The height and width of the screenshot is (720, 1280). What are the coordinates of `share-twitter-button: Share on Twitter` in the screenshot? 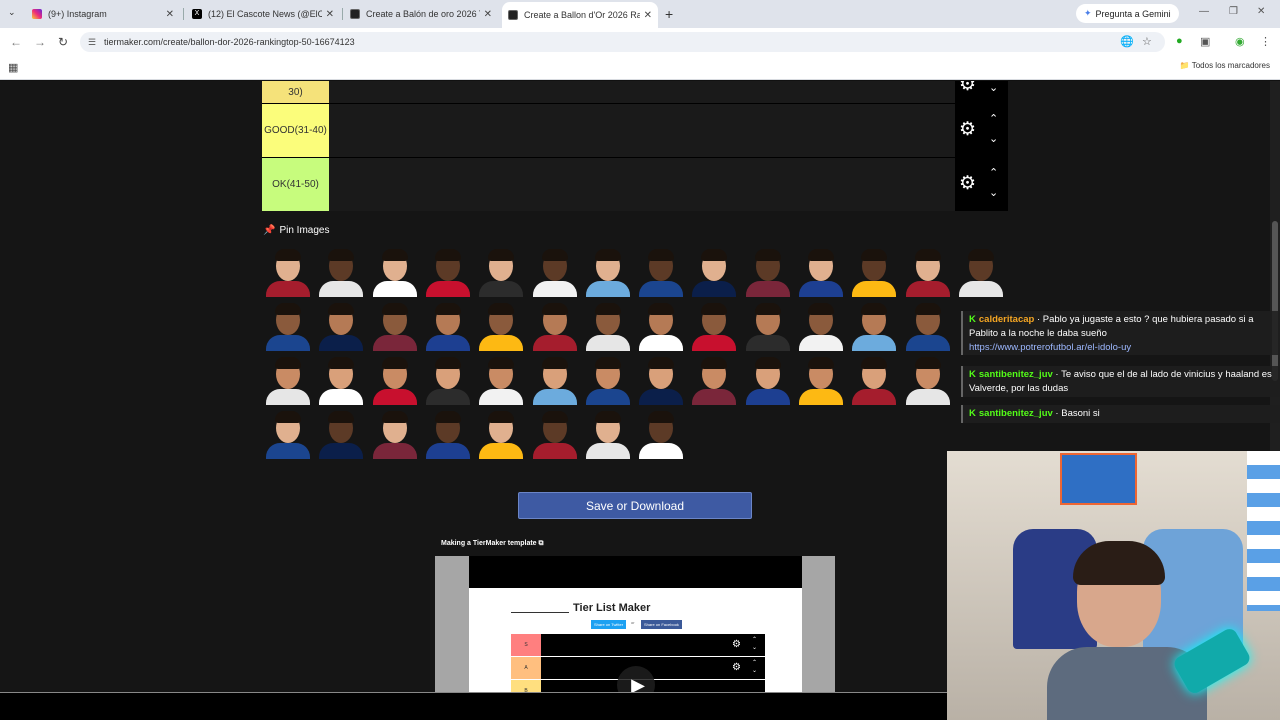 It's located at (609, 624).